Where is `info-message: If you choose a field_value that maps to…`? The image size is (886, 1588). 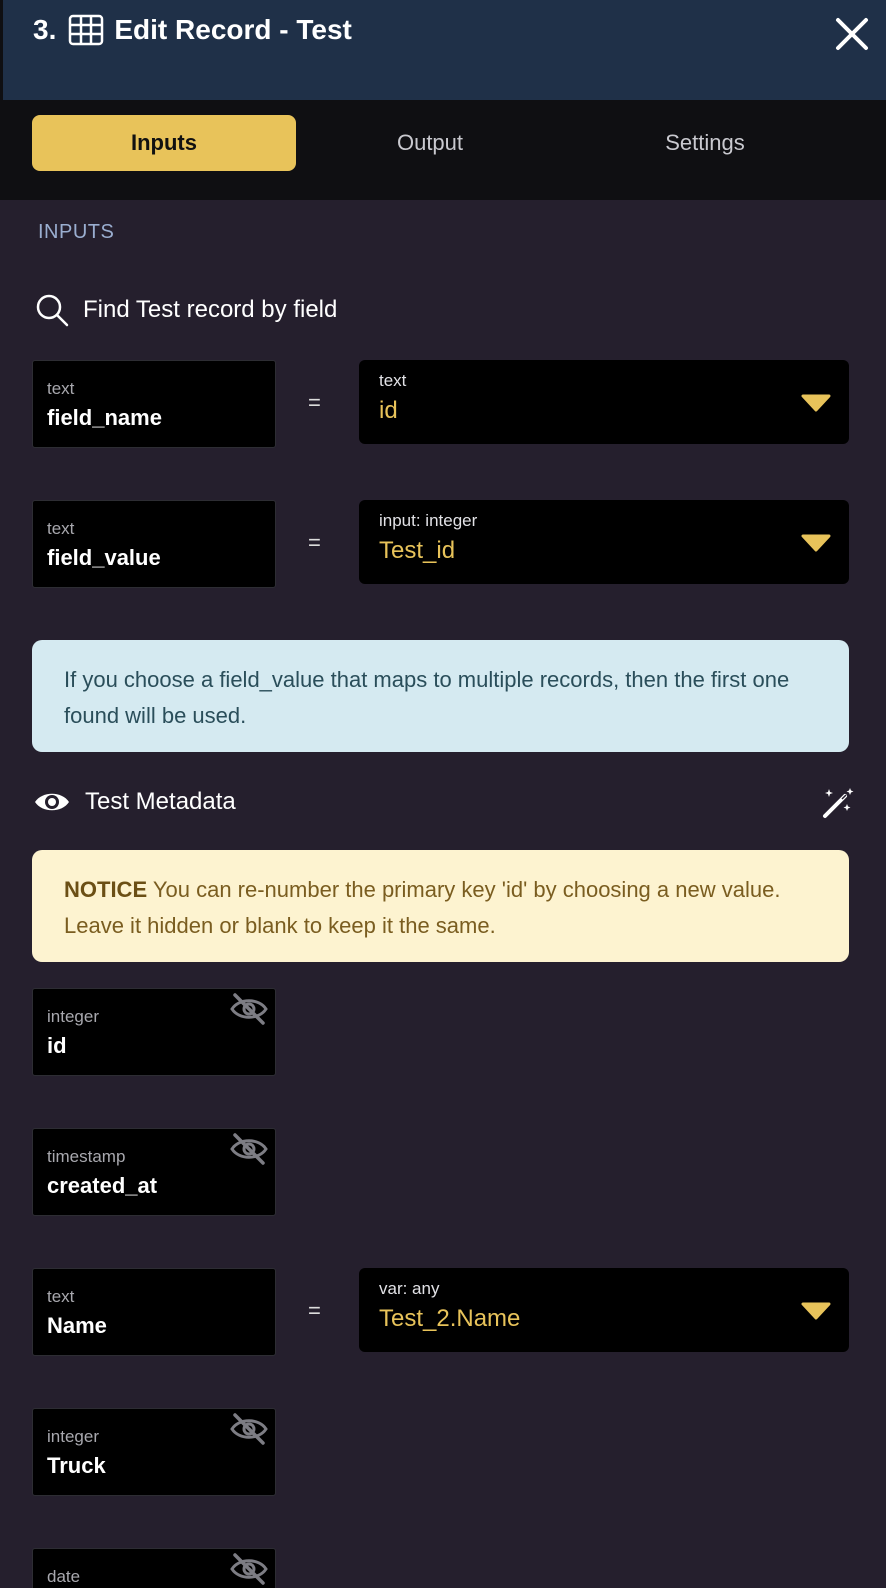 info-message: If you choose a field_value that maps to… is located at coordinates (440, 696).